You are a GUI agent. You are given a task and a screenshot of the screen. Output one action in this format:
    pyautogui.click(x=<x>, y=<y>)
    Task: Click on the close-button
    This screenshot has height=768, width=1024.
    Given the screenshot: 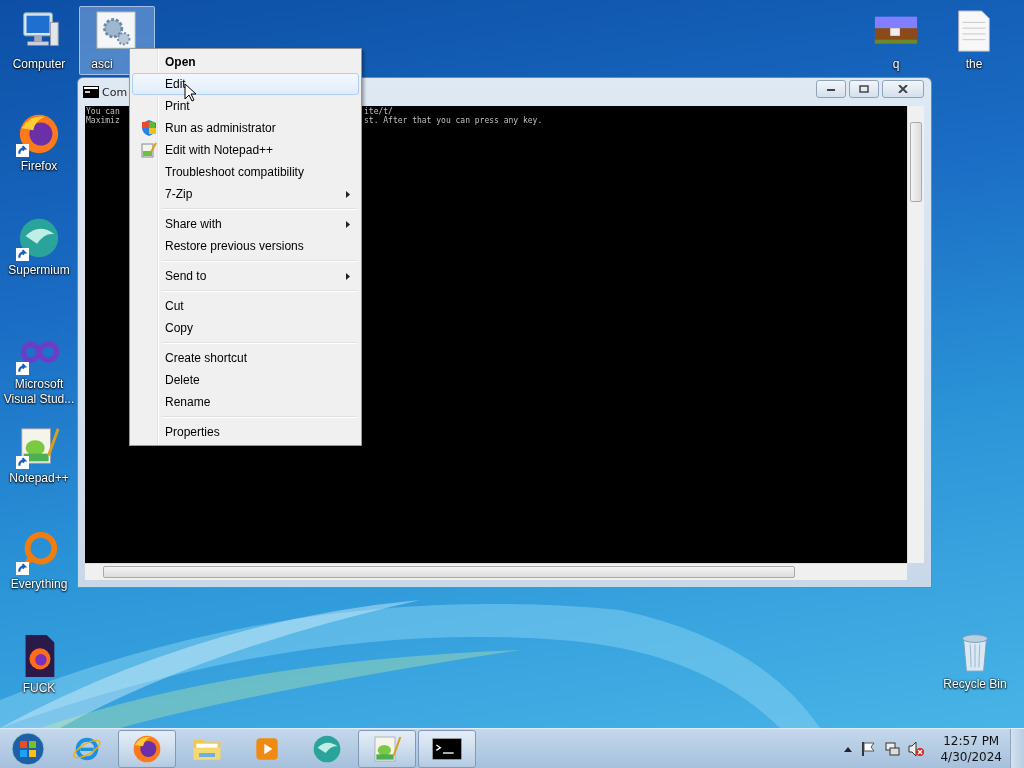 What is the action you would take?
    pyautogui.click(x=903, y=89)
    